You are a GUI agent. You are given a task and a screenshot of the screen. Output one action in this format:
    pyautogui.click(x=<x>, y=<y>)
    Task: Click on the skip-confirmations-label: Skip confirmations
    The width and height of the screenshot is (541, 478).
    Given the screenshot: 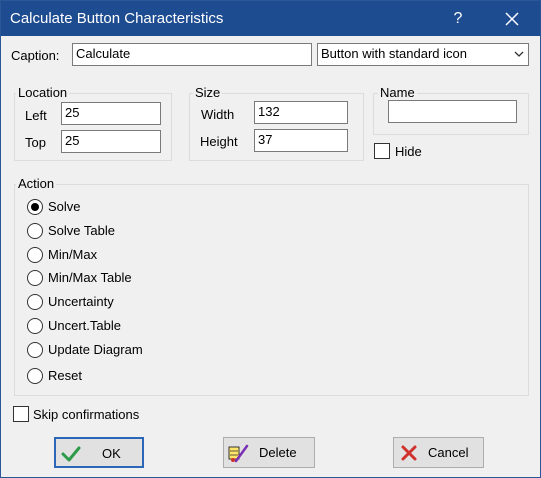 What is the action you would take?
    pyautogui.click(x=86, y=414)
    